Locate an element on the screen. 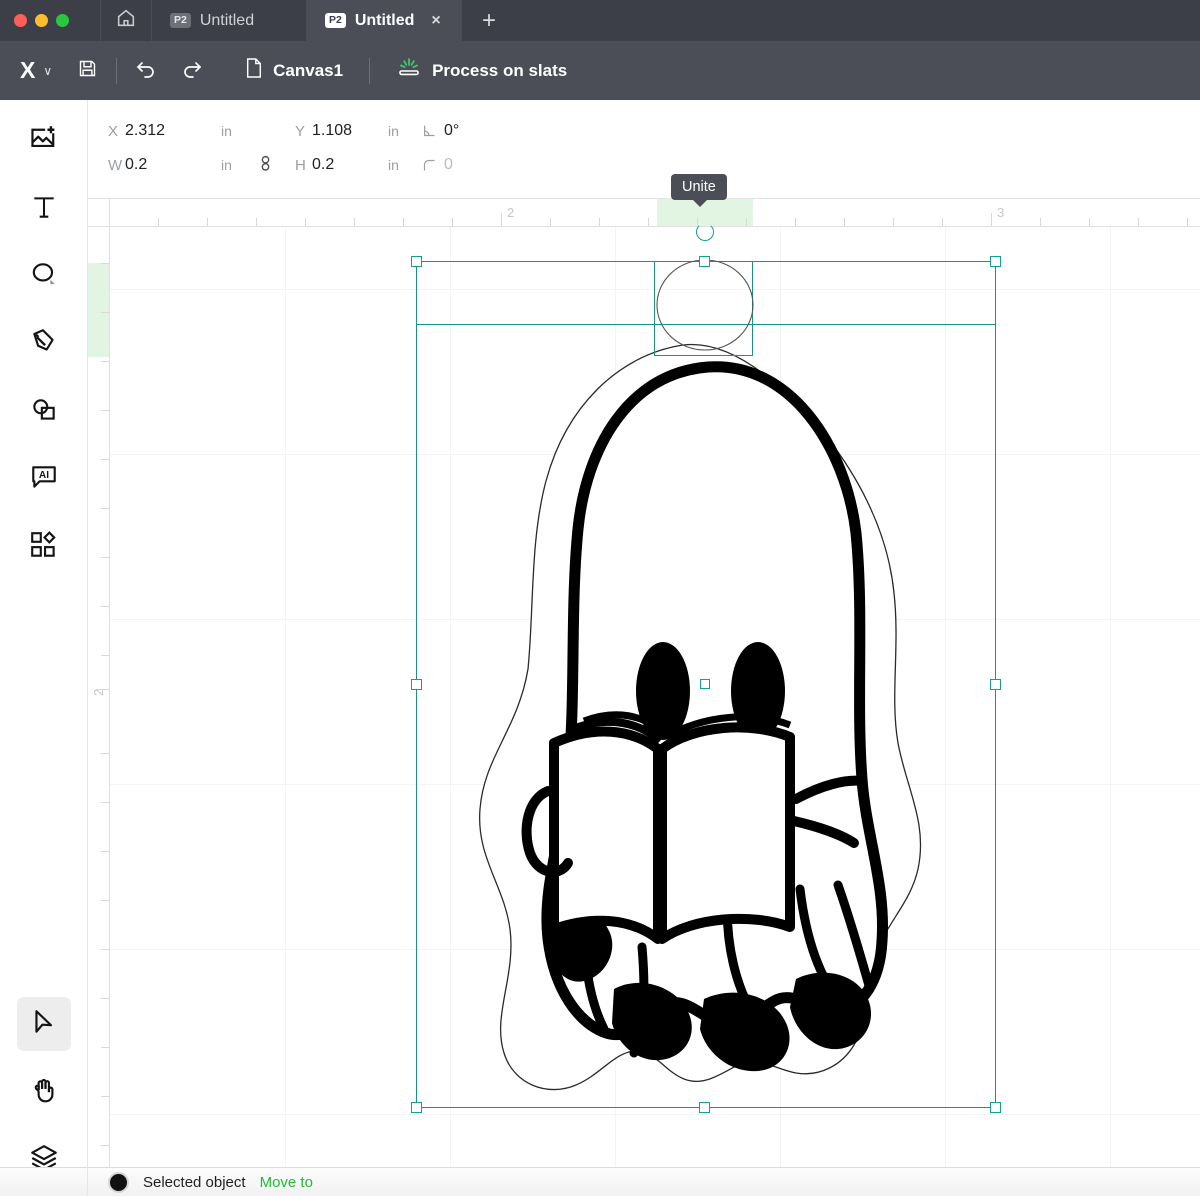  rotation-angle-icon is located at coordinates (433, 131).